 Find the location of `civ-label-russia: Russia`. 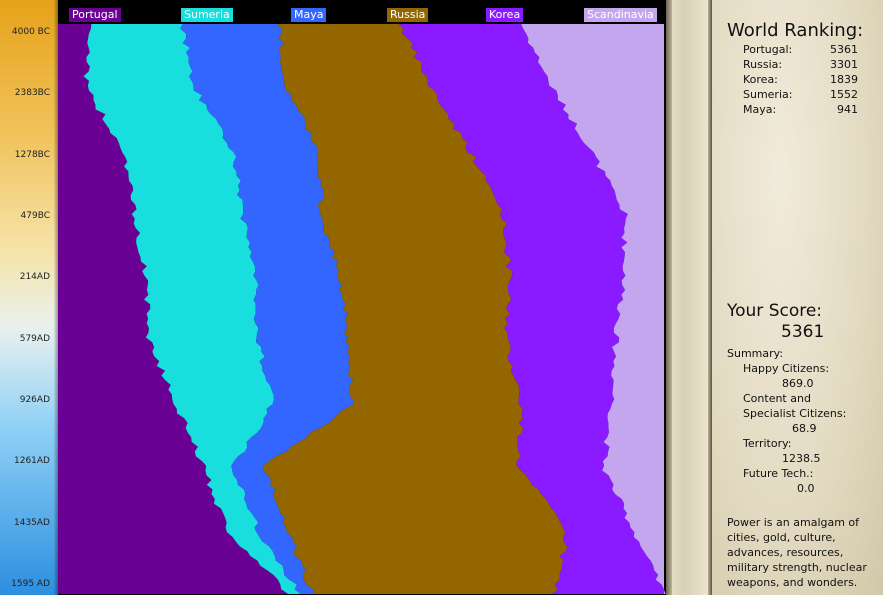

civ-label-russia: Russia is located at coordinates (408, 15).